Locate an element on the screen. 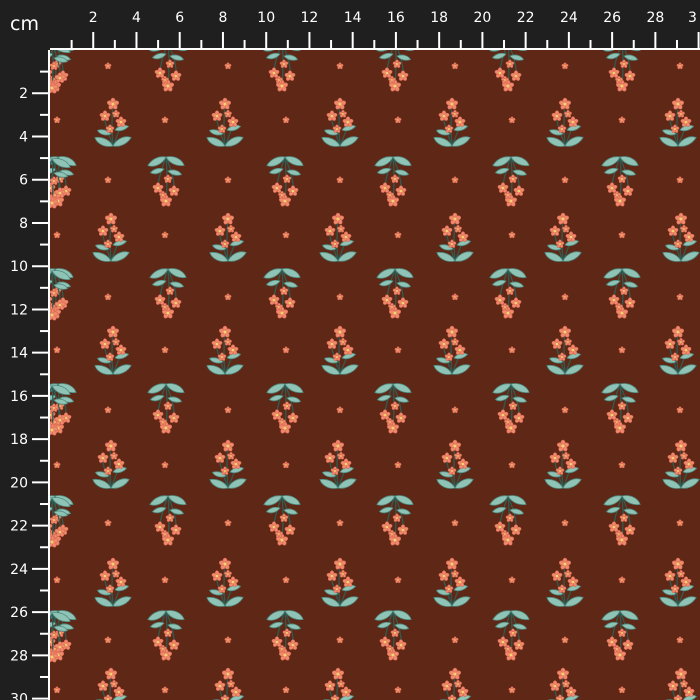 Image resolution: width=700 pixels, height=700 pixels. left-ruler-label: 26 is located at coordinates (19, 613).